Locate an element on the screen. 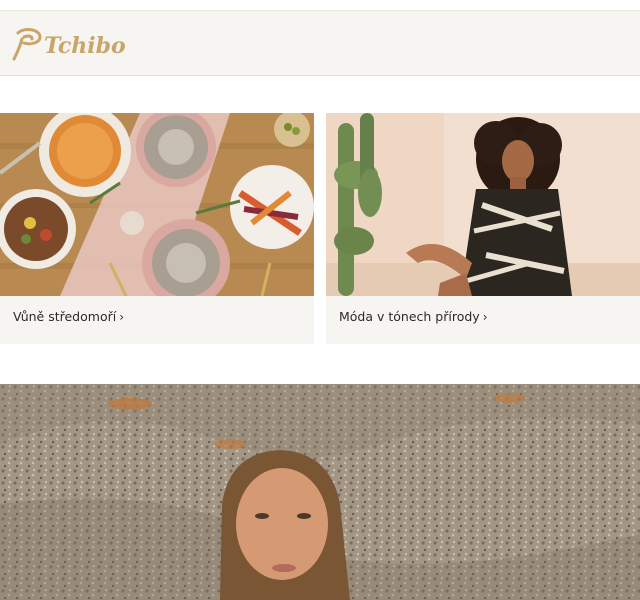 The width and height of the screenshot is (640, 600). card-caption-nature-fashion: Móda v tónech přírody › is located at coordinates (413, 316).